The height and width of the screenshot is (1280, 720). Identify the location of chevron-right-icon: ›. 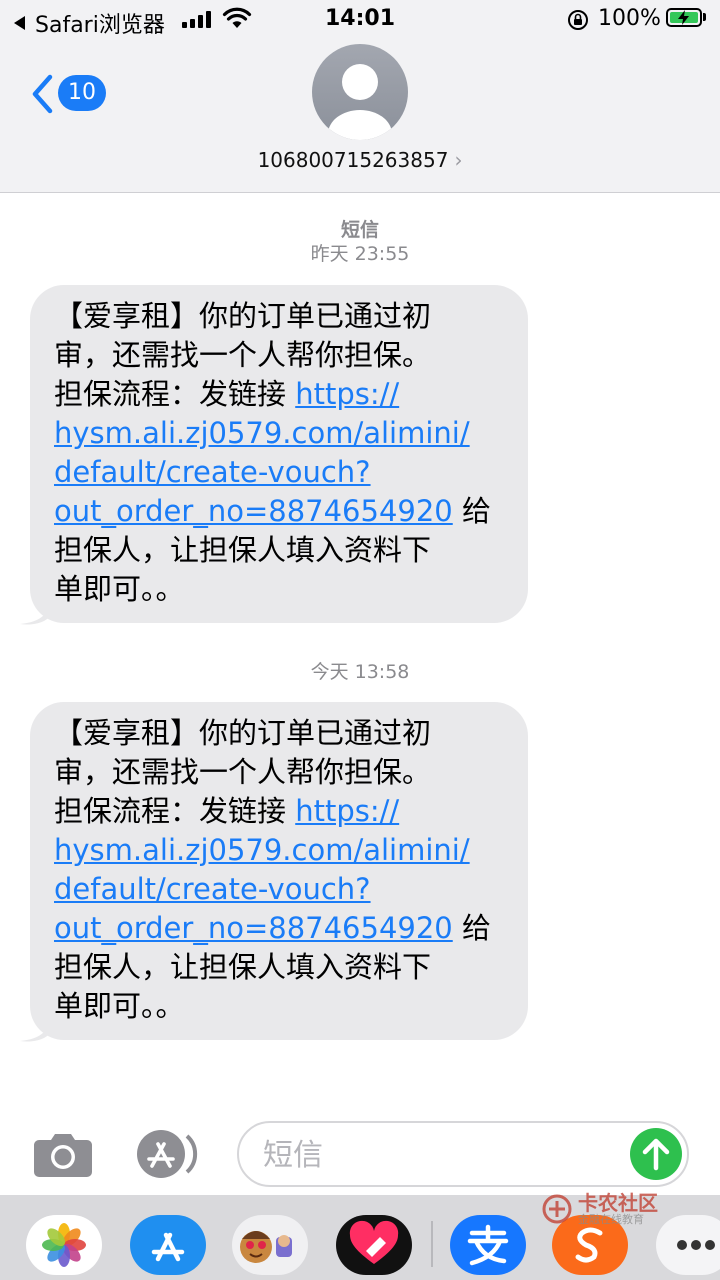
(458, 160).